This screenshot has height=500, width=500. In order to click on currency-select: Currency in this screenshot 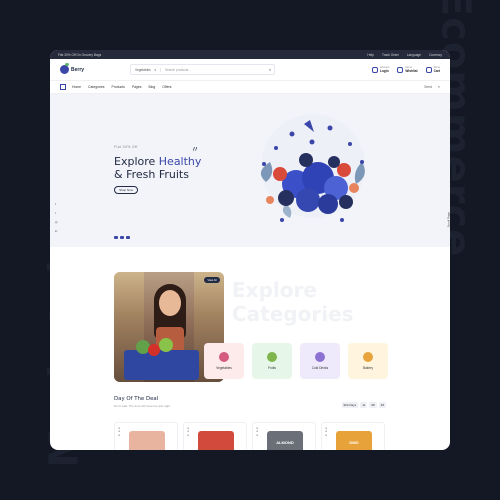, I will do `click(435, 55)`.